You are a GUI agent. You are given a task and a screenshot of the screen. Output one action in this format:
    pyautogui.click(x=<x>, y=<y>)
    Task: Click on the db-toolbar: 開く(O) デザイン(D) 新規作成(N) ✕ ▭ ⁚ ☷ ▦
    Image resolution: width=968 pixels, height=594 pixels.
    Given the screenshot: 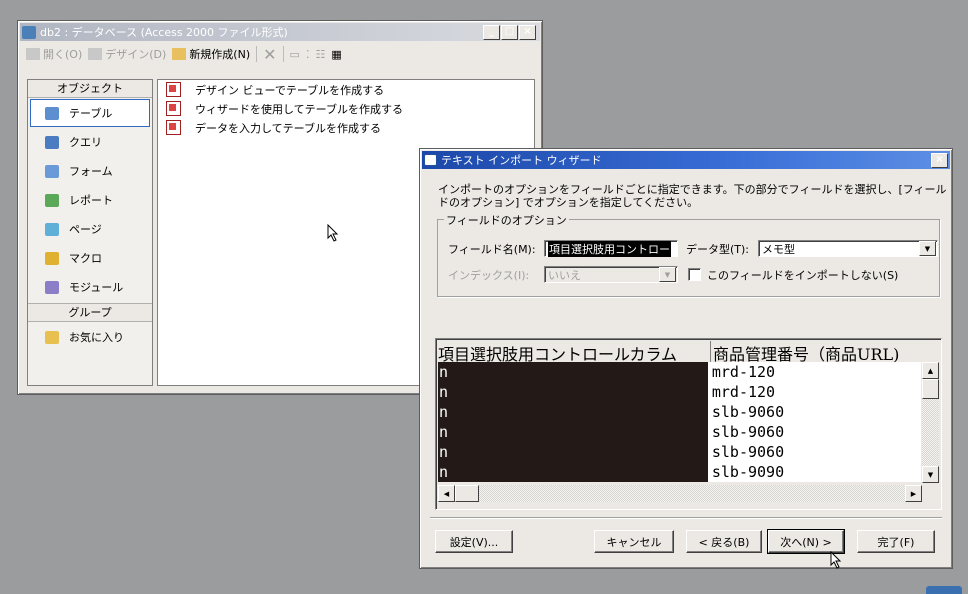 What is the action you would take?
    pyautogui.click(x=280, y=54)
    